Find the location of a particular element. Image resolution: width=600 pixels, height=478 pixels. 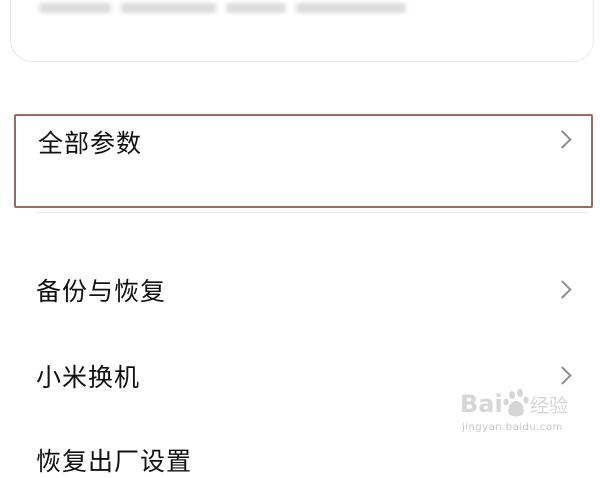

watermark-domain: jingyan.baidu.com is located at coordinates (512, 427).